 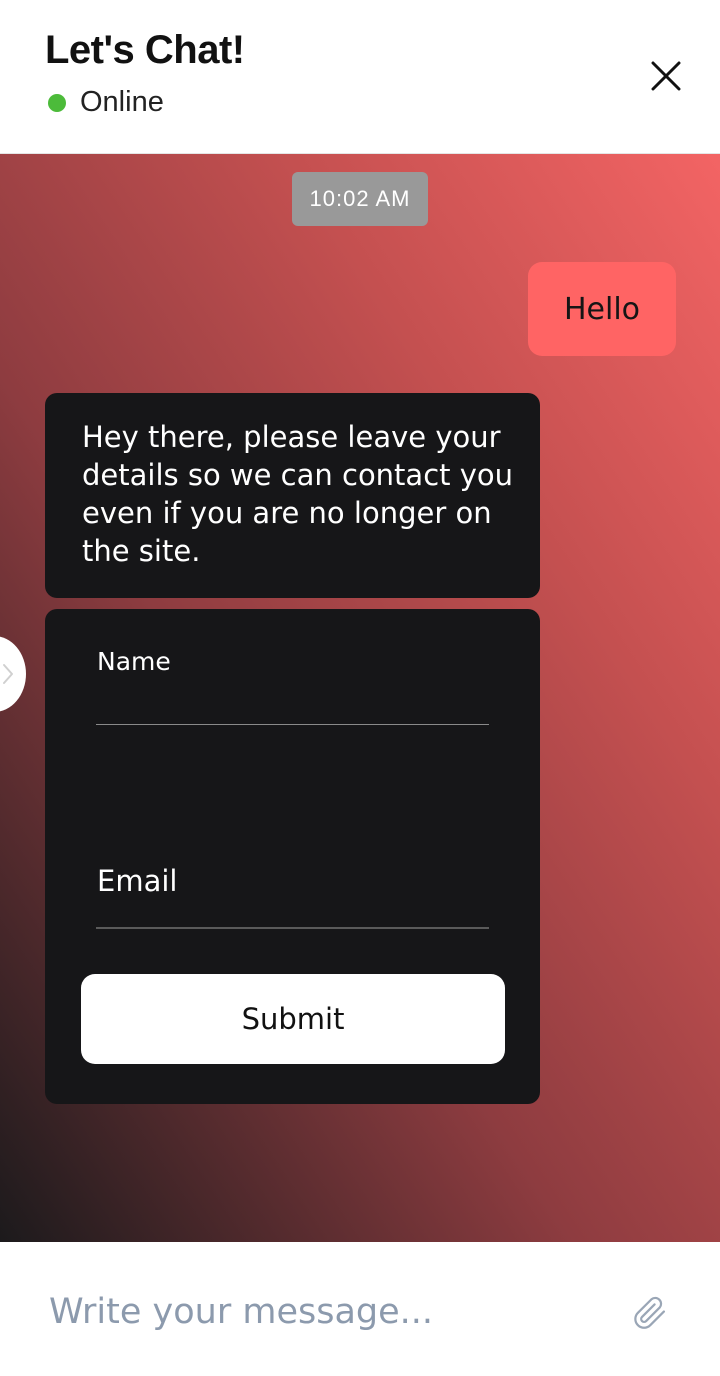 I want to click on user-message-bubble: Hello, so click(x=602, y=309).